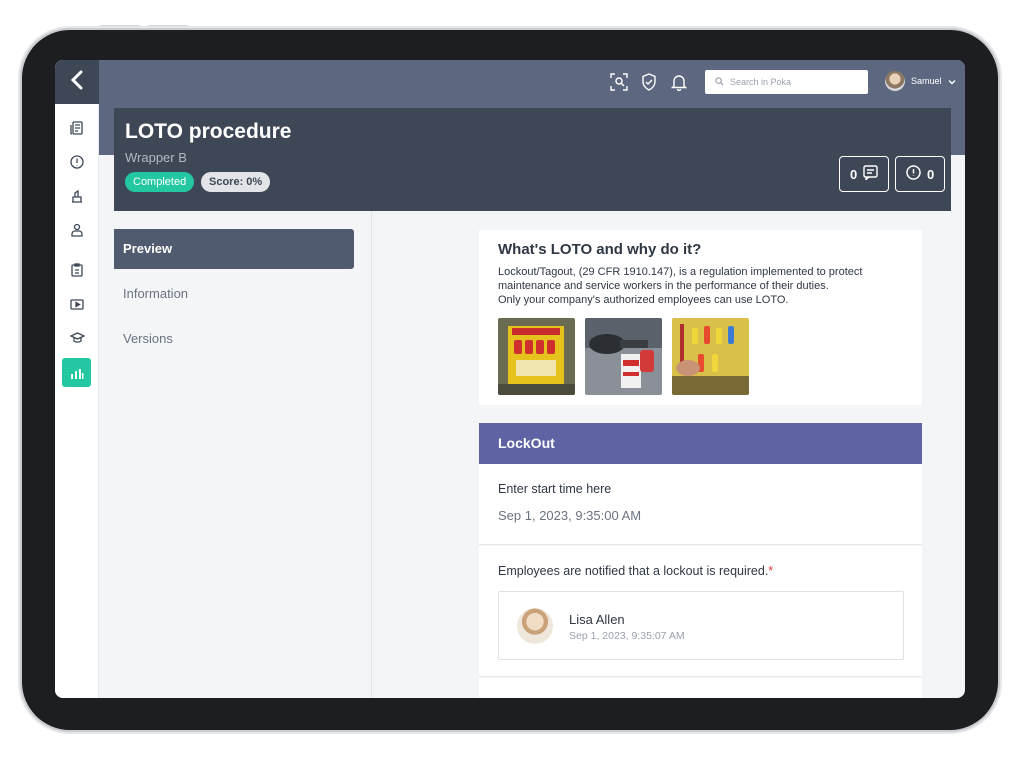 The width and height of the screenshot is (1024, 758). Describe the element at coordinates (234, 249) in the screenshot. I see `nav-preview: Preview` at that location.